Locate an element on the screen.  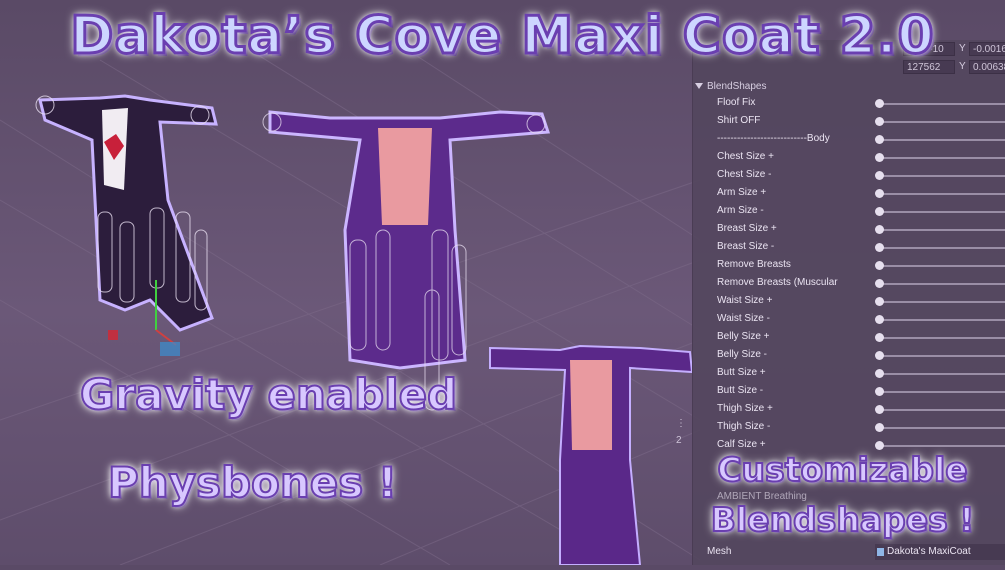
more-options-icon: ⋮ is located at coordinates (683, 423).